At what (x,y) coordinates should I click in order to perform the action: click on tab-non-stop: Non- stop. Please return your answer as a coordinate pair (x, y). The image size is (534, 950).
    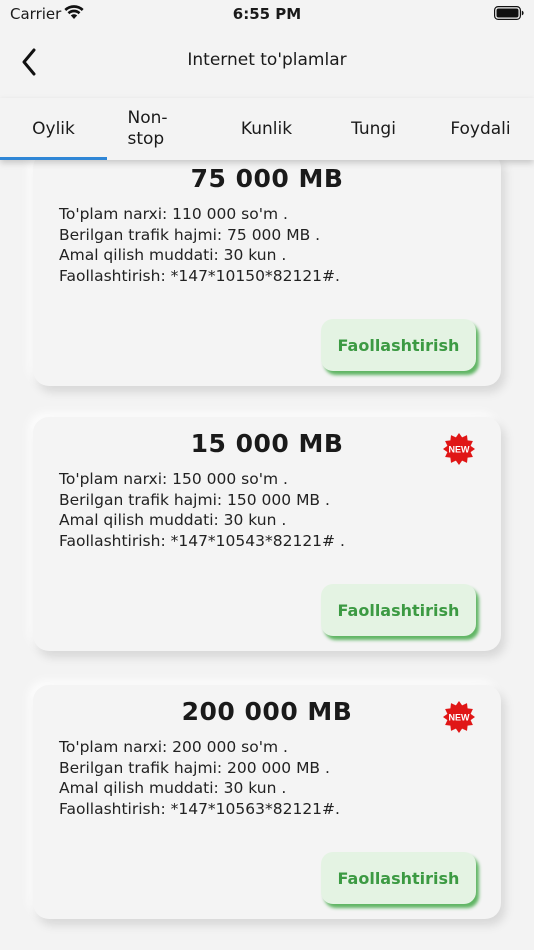
    Looking at the image, I should click on (147, 129).